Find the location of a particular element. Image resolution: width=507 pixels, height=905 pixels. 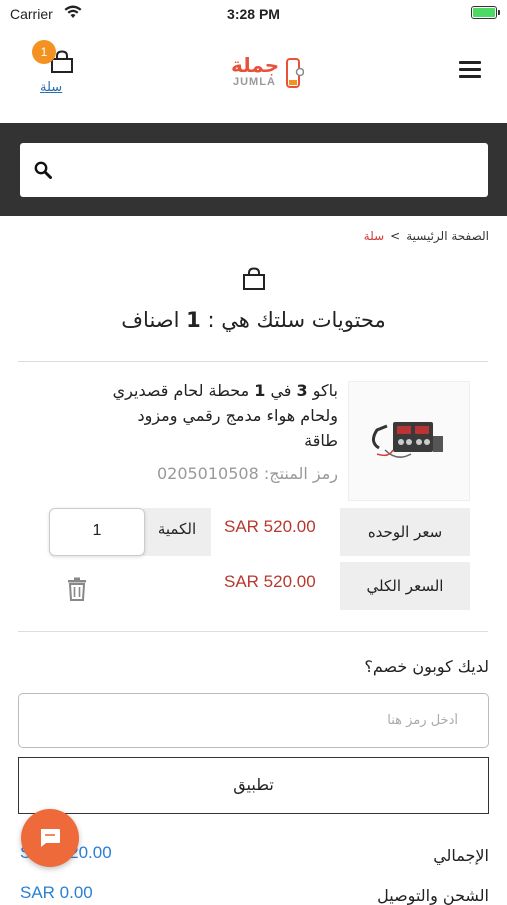

total-price-value: SAR 520.00 is located at coordinates (270, 581).